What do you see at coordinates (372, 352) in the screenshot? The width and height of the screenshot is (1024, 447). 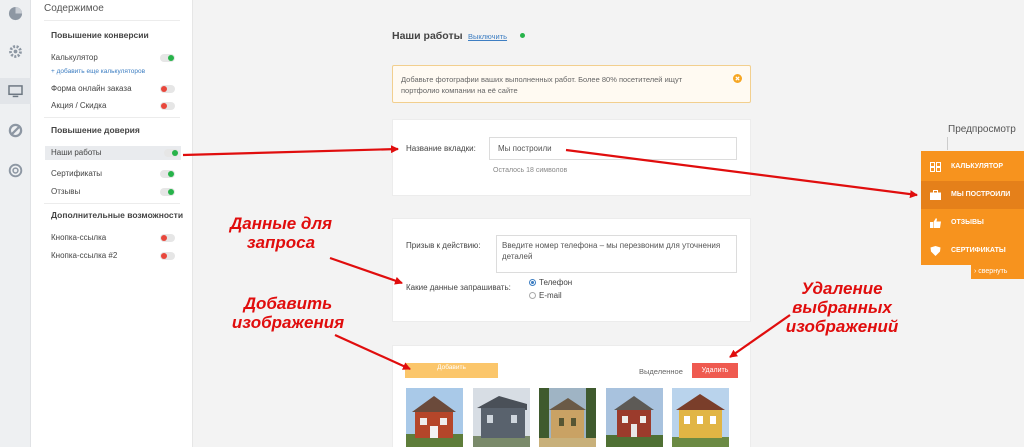 I see `arrow-to-add-button` at bounding box center [372, 352].